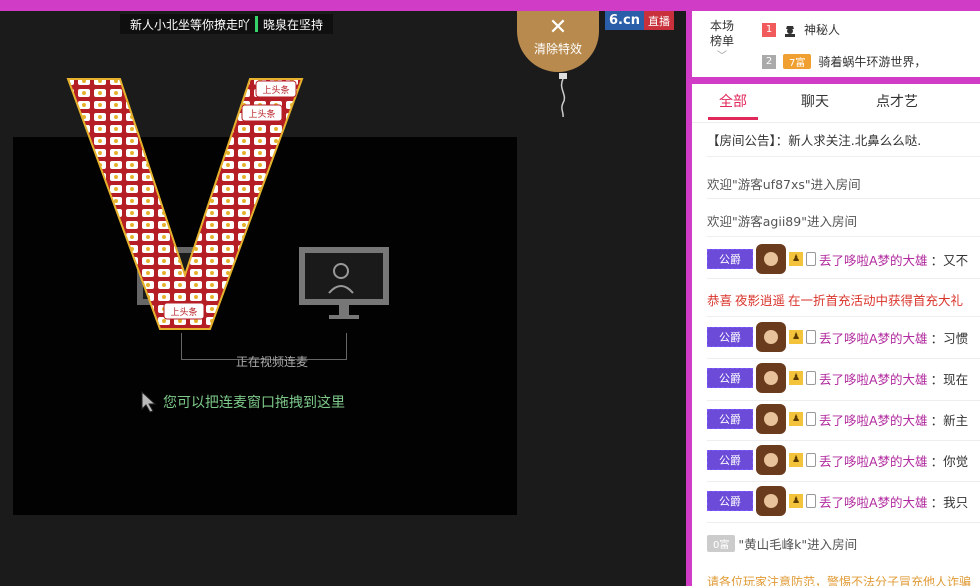  What do you see at coordinates (949, 260) in the screenshot?
I see `chat-text: ：又不` at bounding box center [949, 260].